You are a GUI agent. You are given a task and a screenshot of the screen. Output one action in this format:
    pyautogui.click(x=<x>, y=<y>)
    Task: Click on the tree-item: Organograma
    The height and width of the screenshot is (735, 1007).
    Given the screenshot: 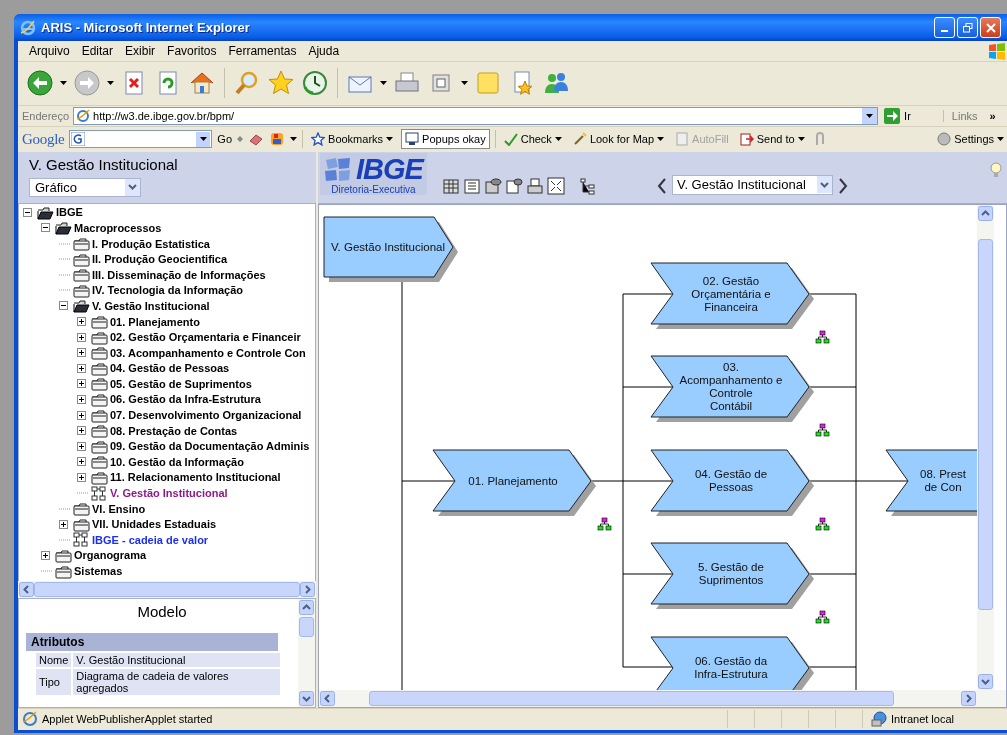 What is the action you would take?
    pyautogui.click(x=110, y=555)
    